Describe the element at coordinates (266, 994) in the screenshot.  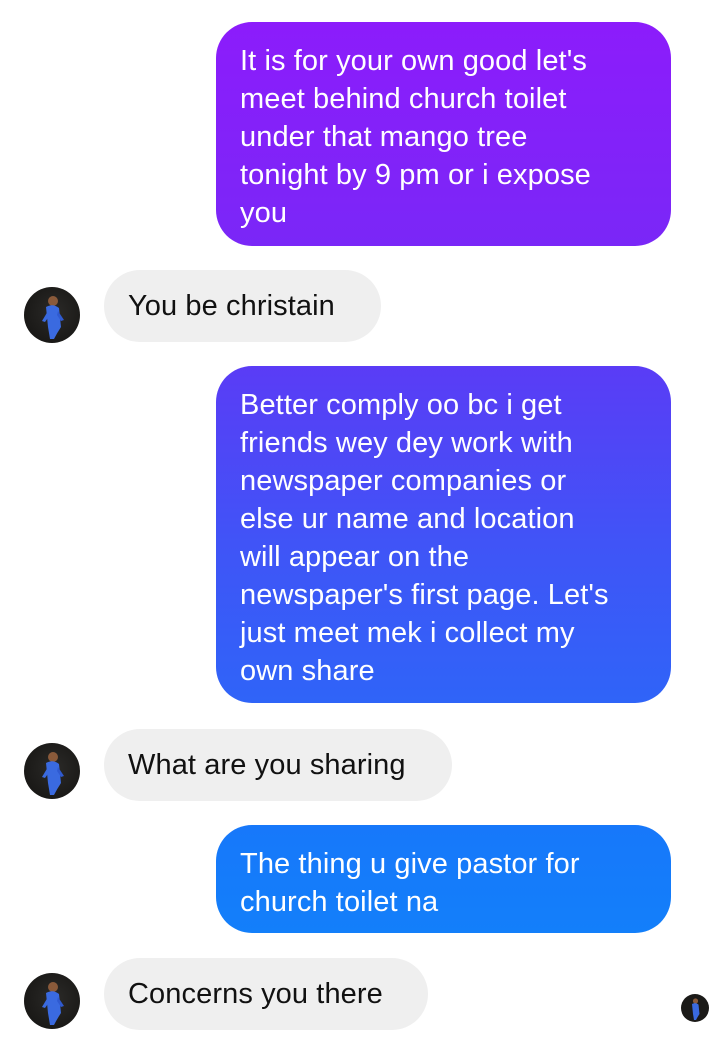
I see `received-message-bubble: Concerns you there` at that location.